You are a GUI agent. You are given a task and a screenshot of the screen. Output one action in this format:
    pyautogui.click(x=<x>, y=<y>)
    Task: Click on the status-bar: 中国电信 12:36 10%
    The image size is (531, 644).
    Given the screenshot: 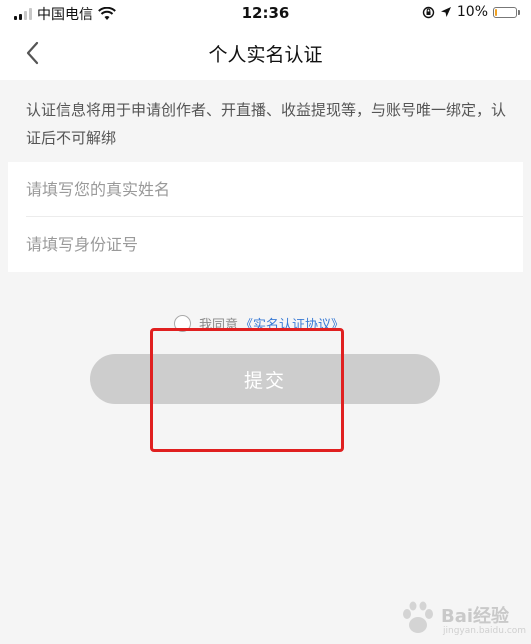 What is the action you would take?
    pyautogui.click(x=265, y=13)
    